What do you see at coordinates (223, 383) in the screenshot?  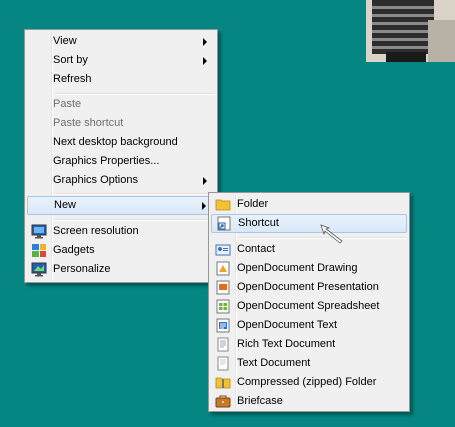 I see `zipped-folder-icon` at bounding box center [223, 383].